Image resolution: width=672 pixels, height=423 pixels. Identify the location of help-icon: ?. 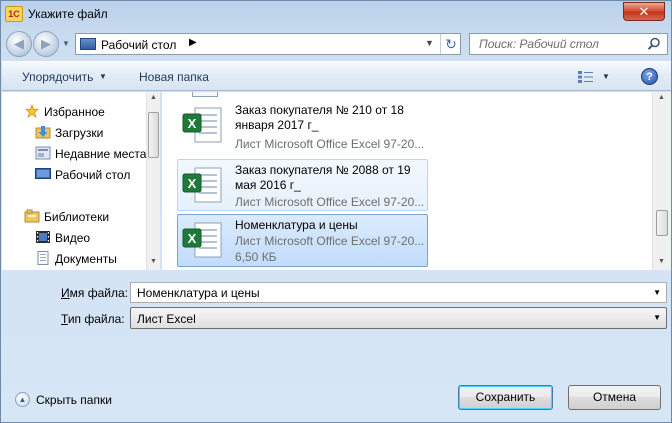
(649, 76).